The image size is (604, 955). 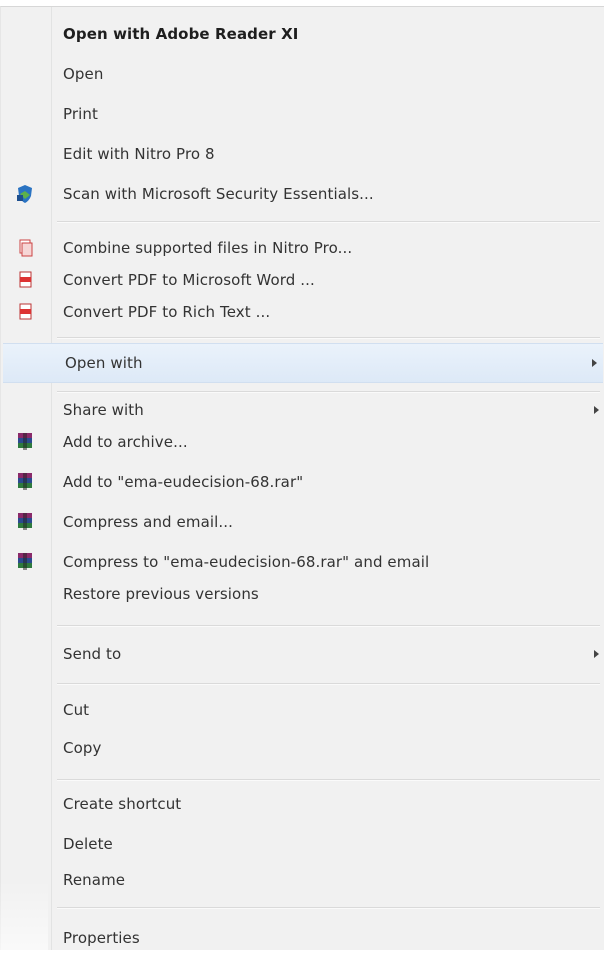 I want to click on menu-item-label: Properties, so click(x=101, y=938).